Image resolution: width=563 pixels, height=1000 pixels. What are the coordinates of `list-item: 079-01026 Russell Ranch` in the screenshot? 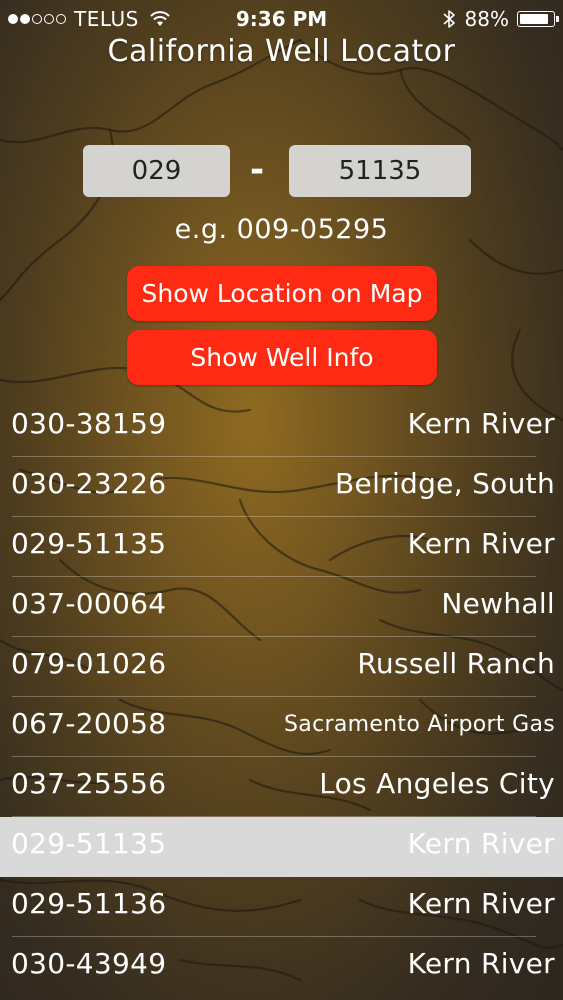 It's located at (281, 667).